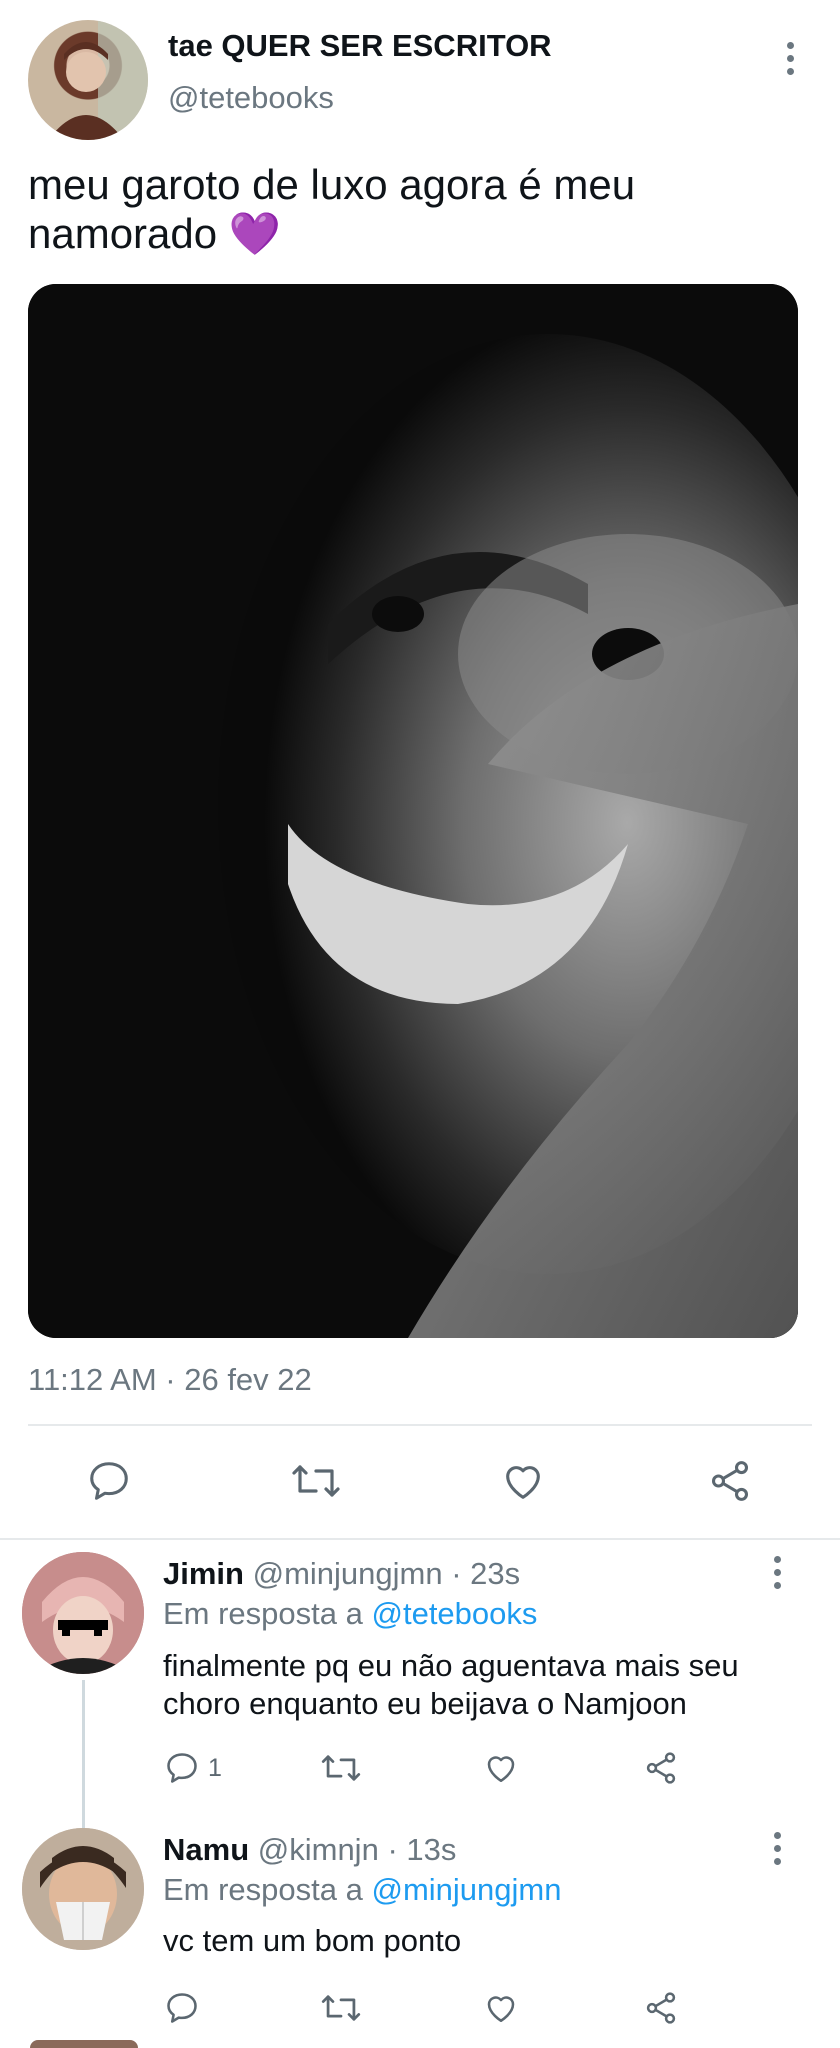  Describe the element at coordinates (360, 46) in the screenshot. I see `author-name: tae QUER SER ESCRITOR` at that location.